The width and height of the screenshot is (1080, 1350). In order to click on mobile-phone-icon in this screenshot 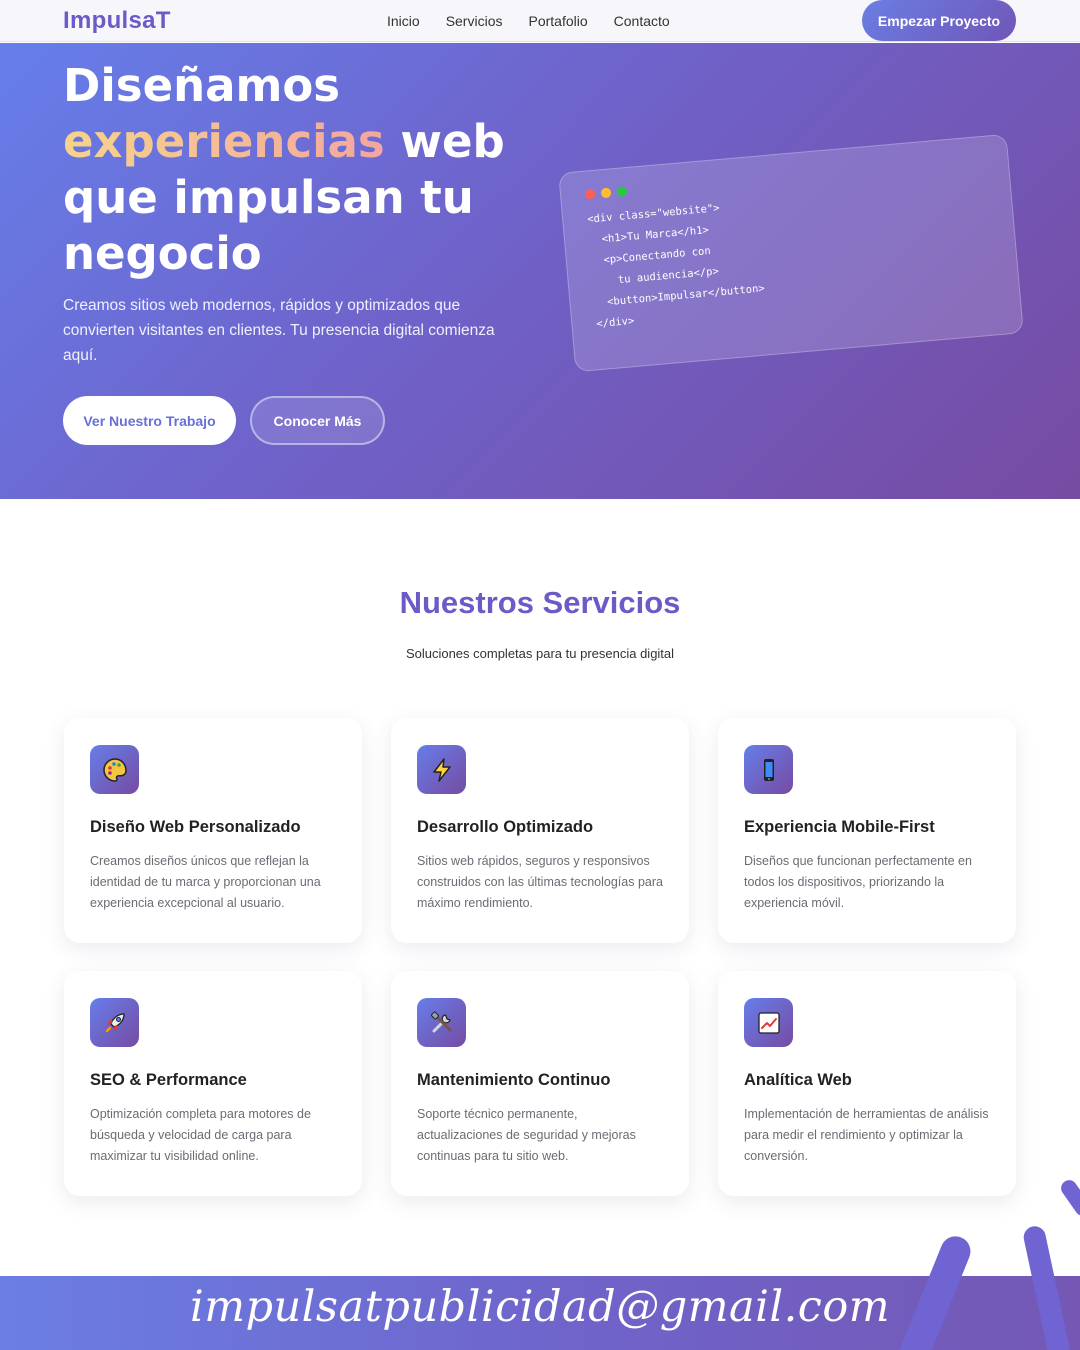, I will do `click(768, 769)`.